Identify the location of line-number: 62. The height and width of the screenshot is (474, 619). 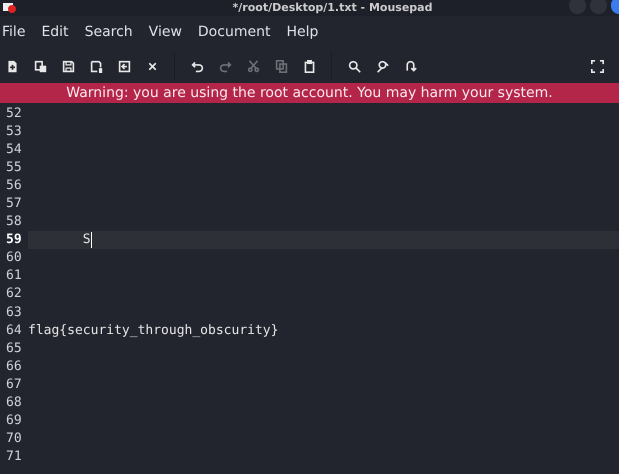
(14, 294).